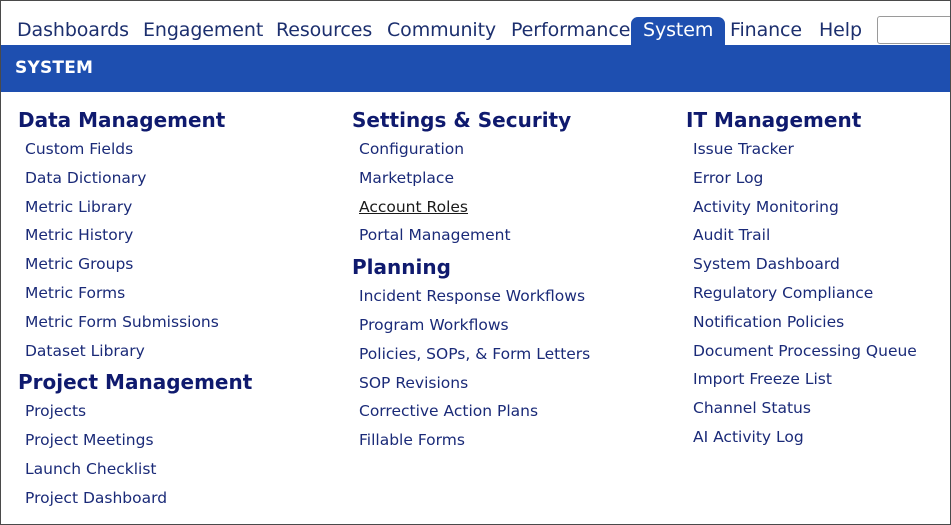  Describe the element at coordinates (138, 322) in the screenshot. I see `link-metric-form-submissions: Metric Form Submissions` at that location.